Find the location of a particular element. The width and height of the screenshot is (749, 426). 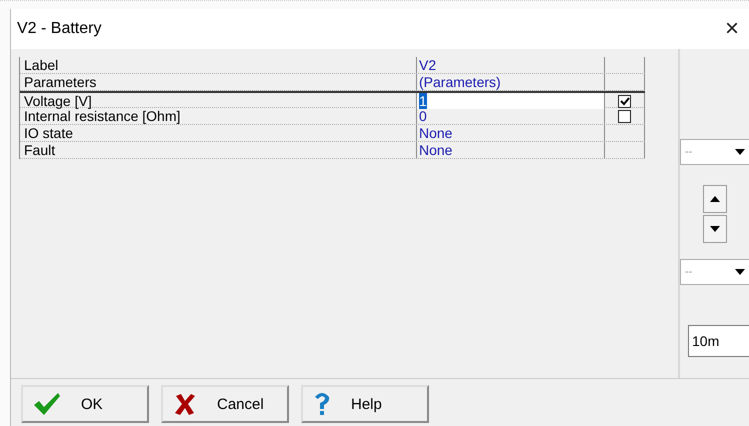

input-field: 10m is located at coordinates (718, 341).